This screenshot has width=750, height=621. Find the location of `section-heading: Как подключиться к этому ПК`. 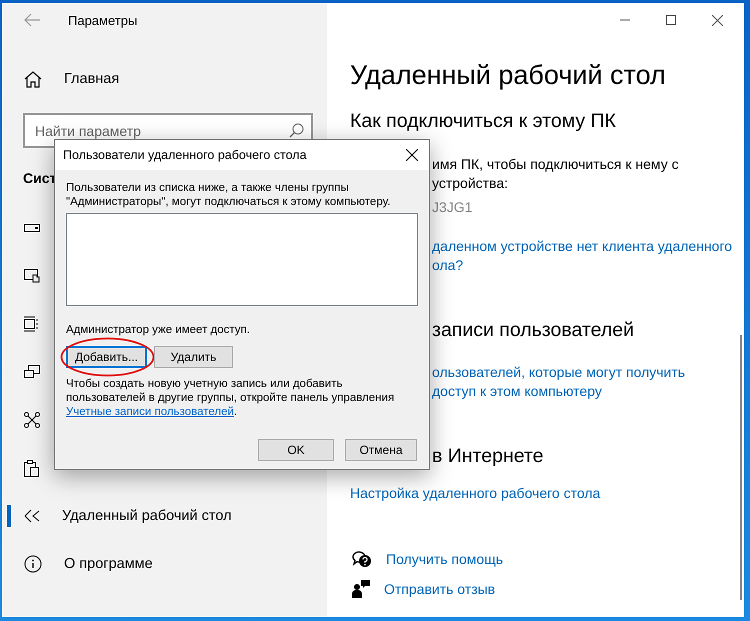

section-heading: Как подключиться к этому ПК is located at coordinates (483, 121).